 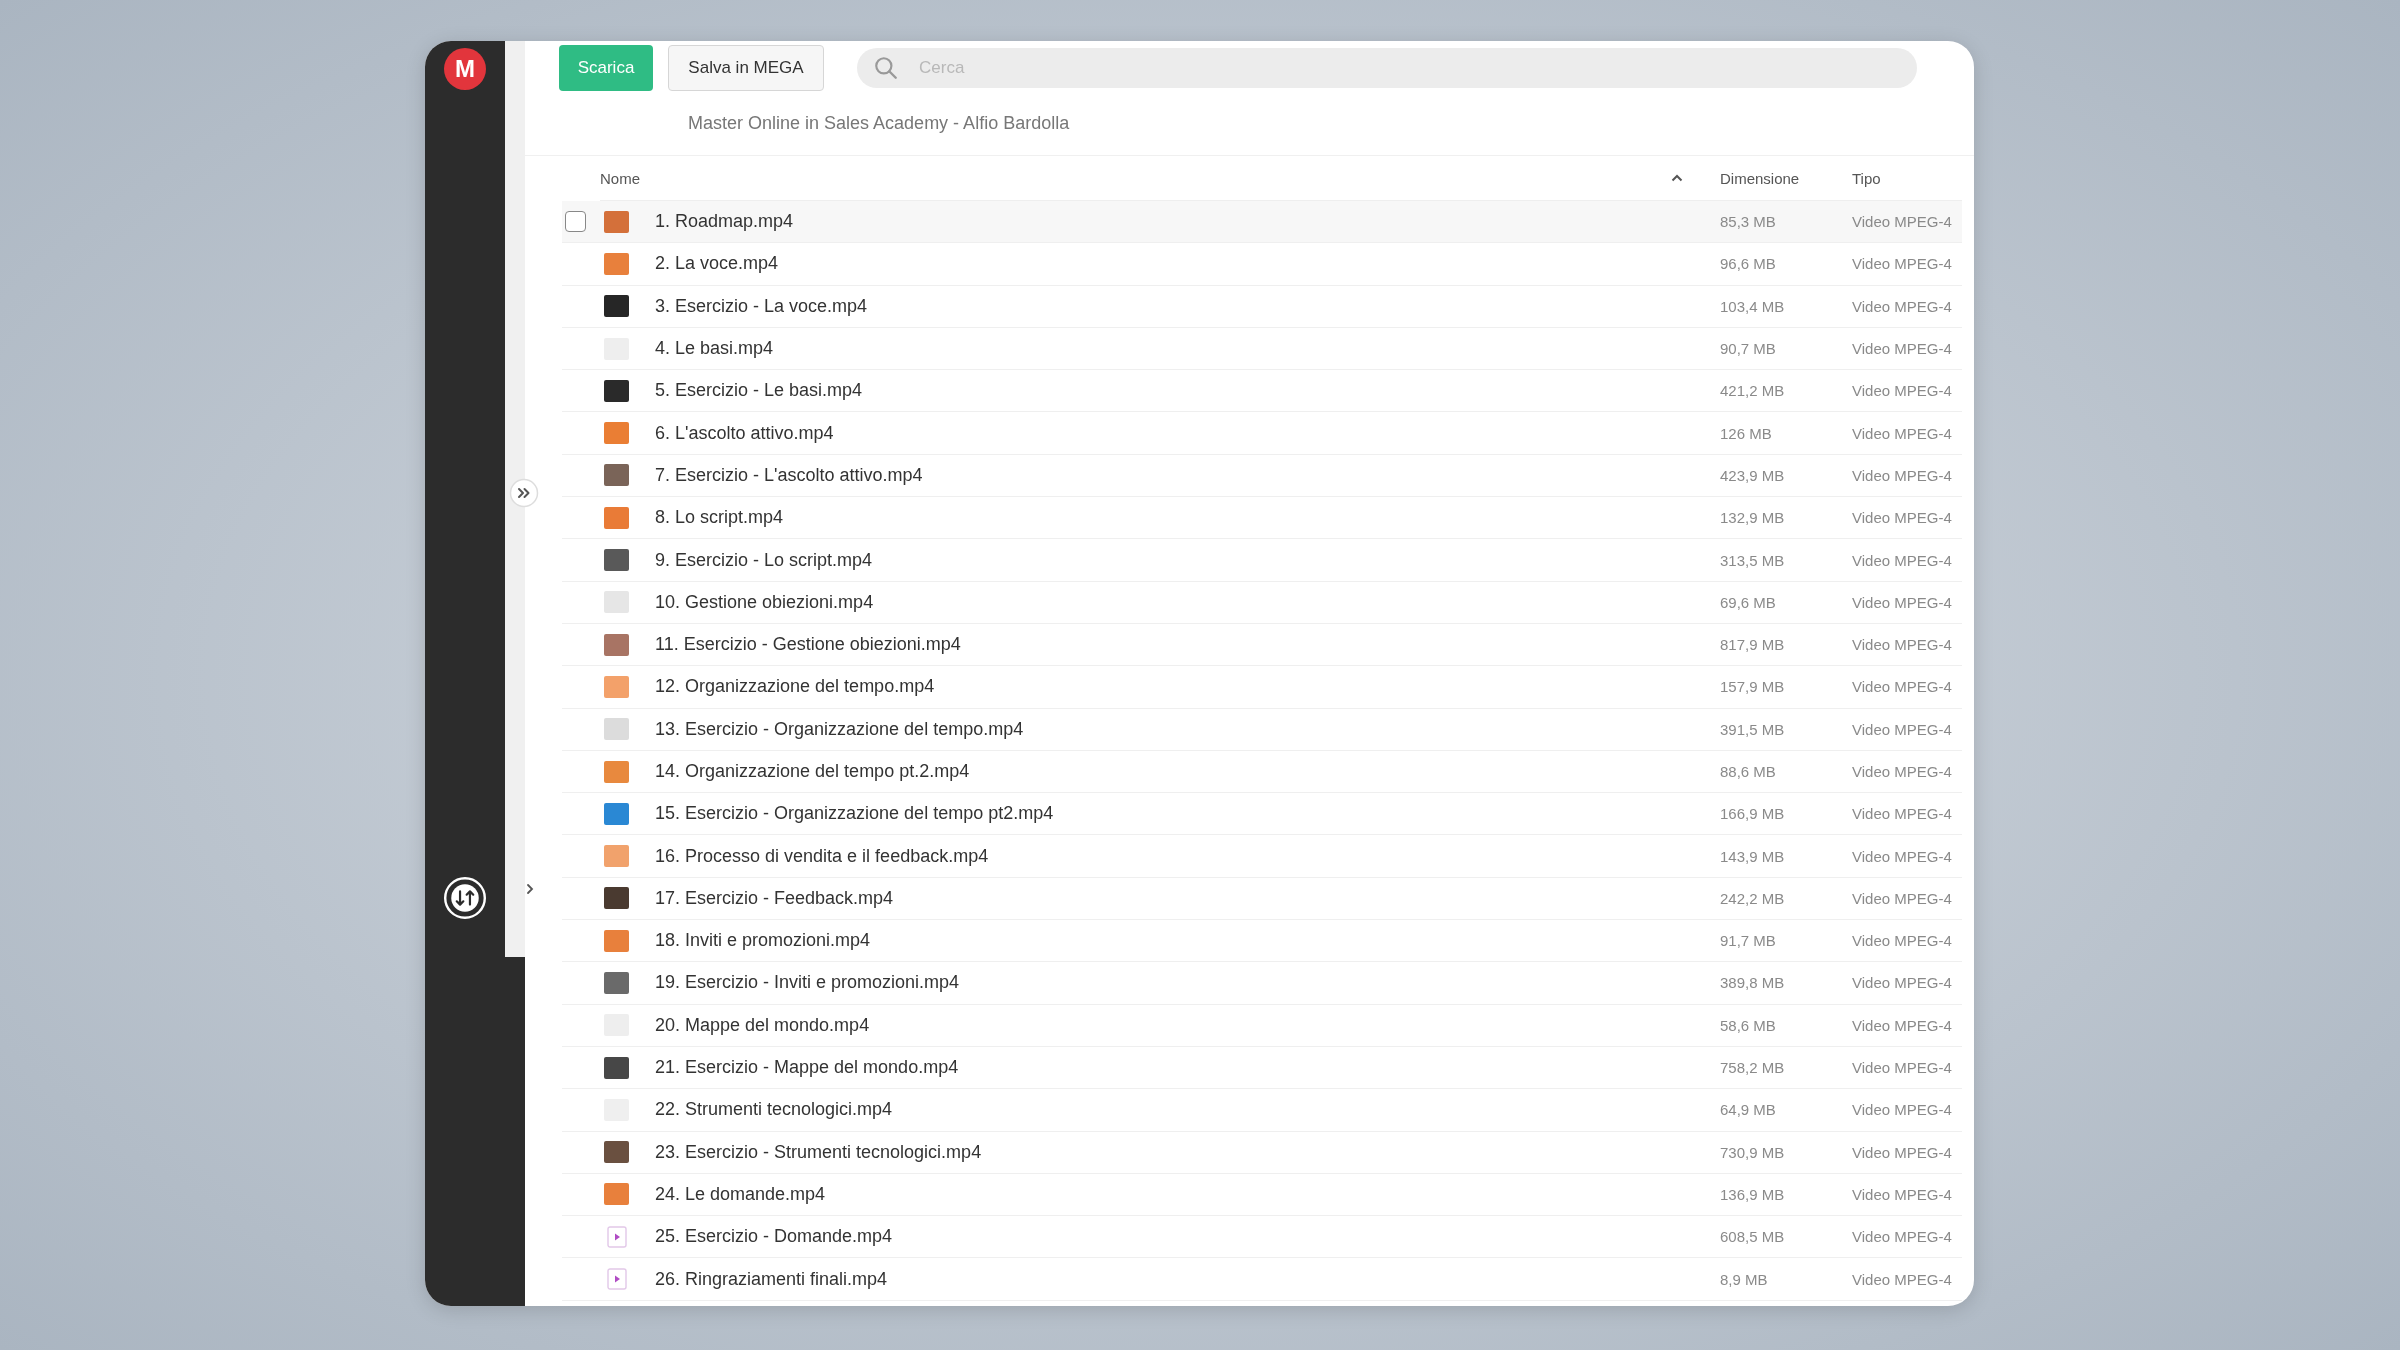 What do you see at coordinates (1262, 645) in the screenshot?
I see `file-row: 11. Esercizio - Gestione obiezioni.mp4 817,9 MB Video MPEG-4` at bounding box center [1262, 645].